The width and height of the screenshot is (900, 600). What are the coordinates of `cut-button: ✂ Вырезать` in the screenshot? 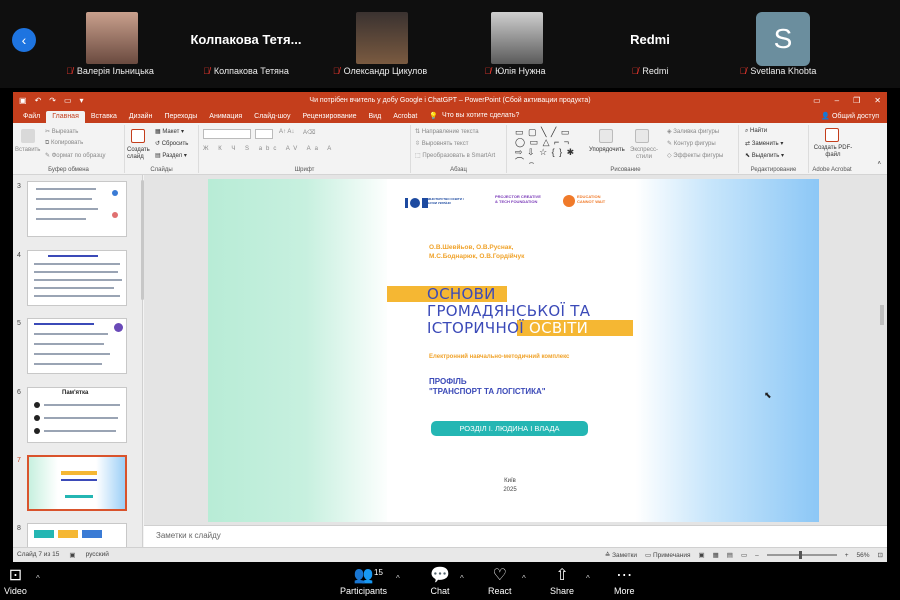 It's located at (61, 131).